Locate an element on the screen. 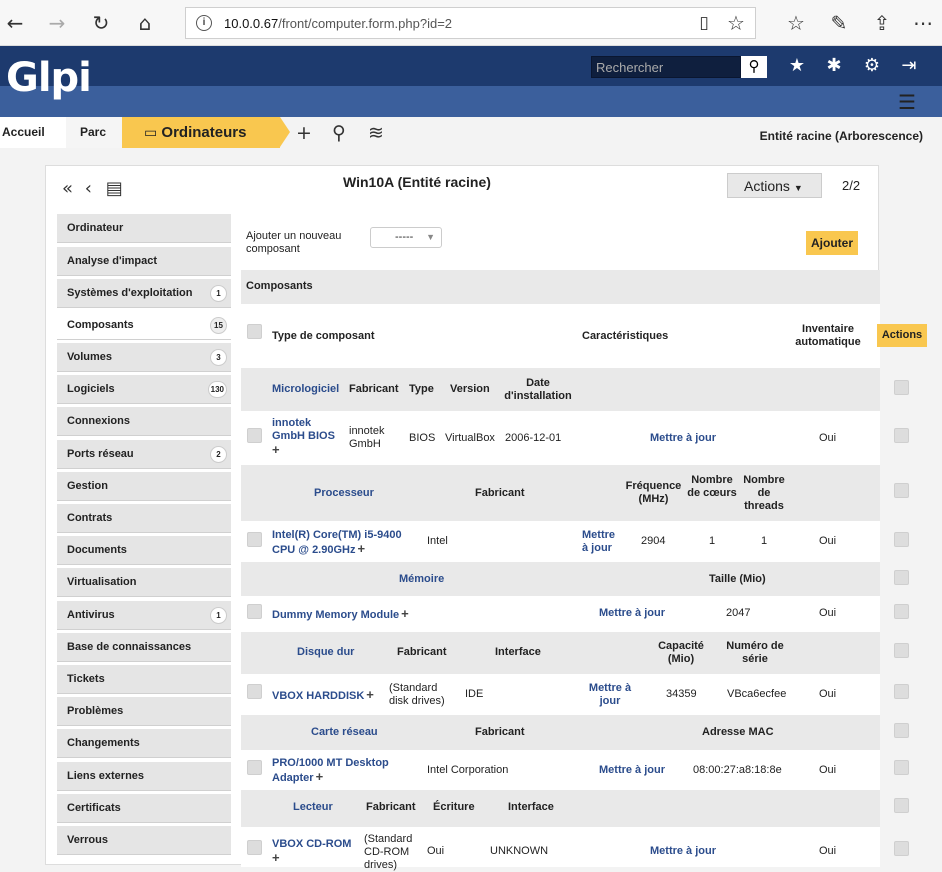 This screenshot has height=872, width=942. glpi-logo: Glpi is located at coordinates (49, 78).